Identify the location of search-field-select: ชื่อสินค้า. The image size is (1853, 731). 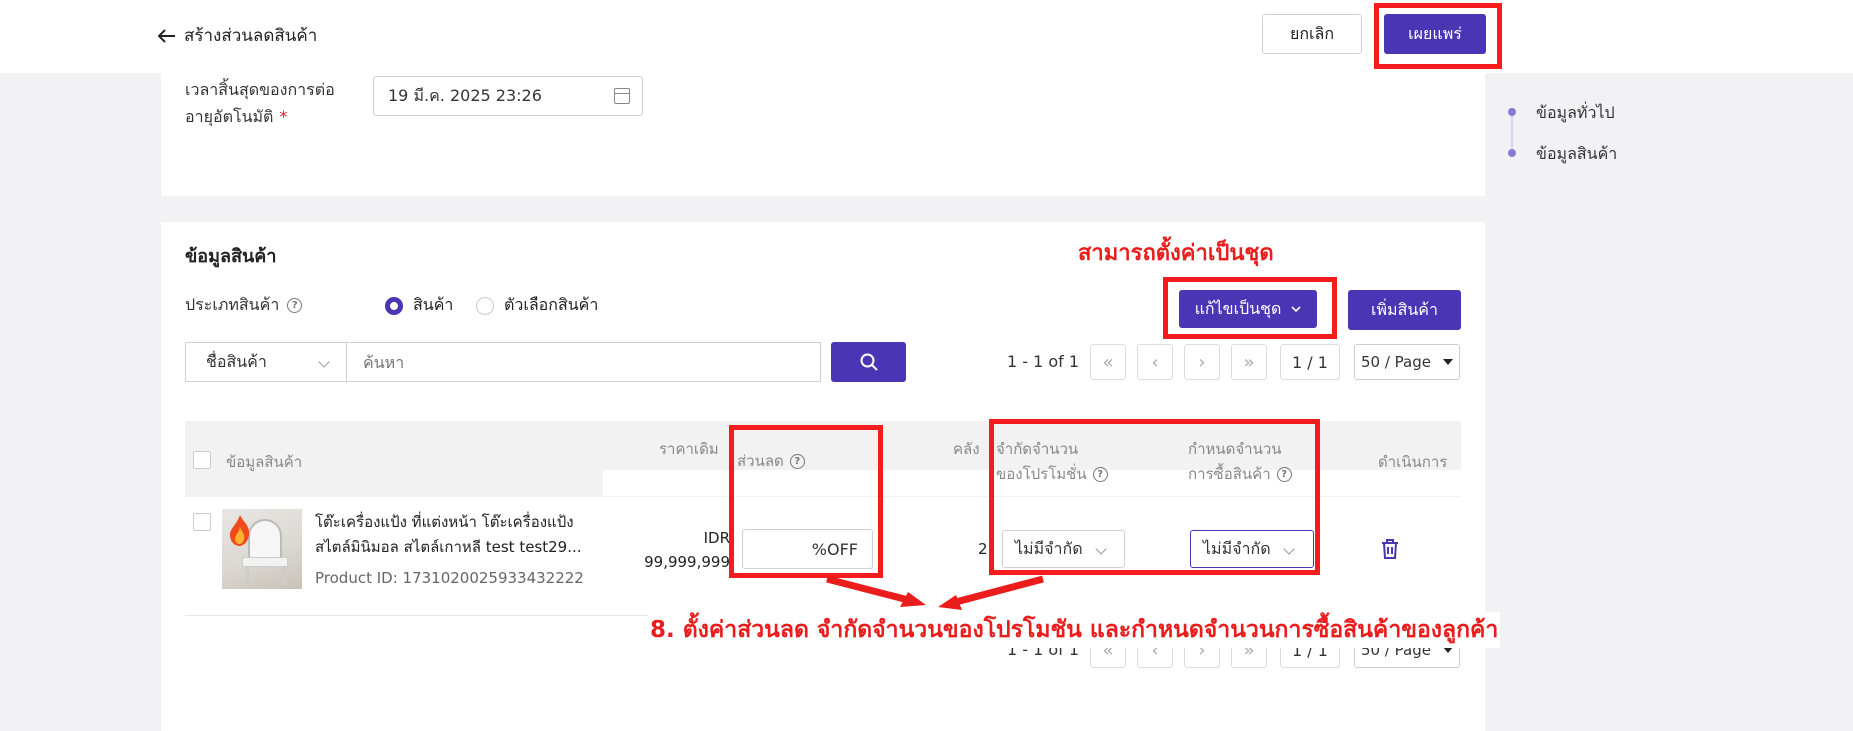
(266, 362).